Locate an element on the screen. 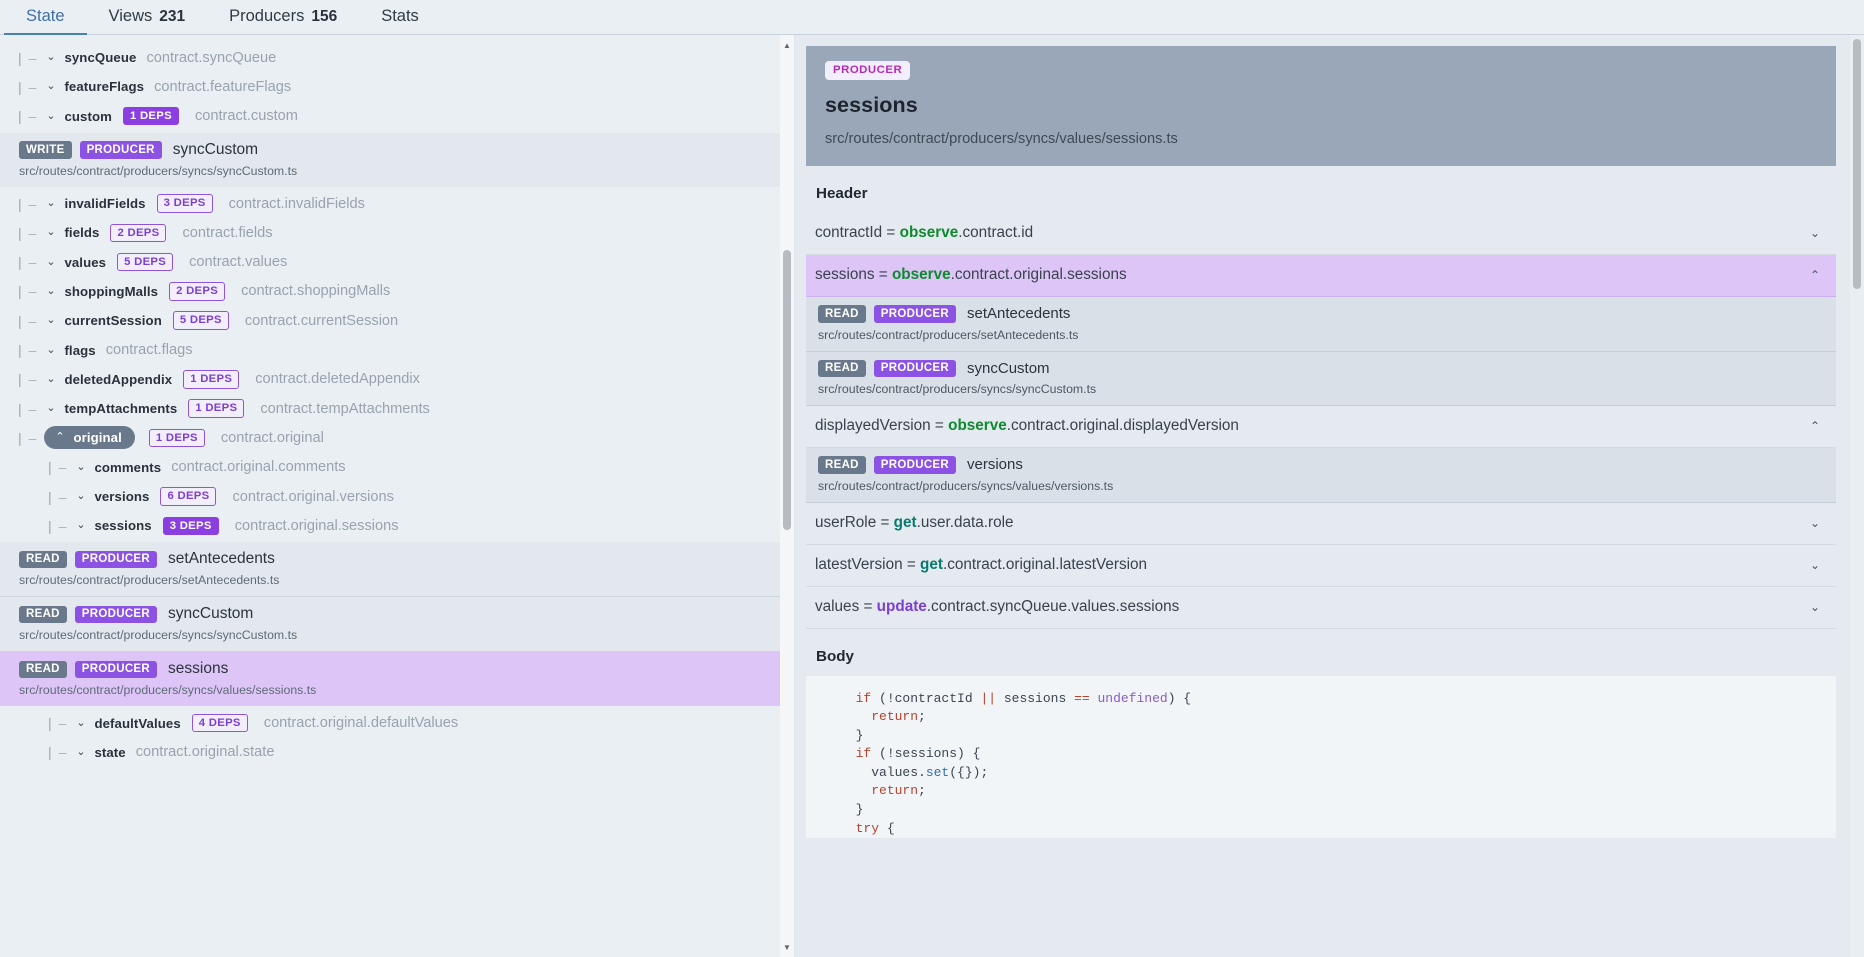  dependency-keyword: observe is located at coordinates (921, 274).